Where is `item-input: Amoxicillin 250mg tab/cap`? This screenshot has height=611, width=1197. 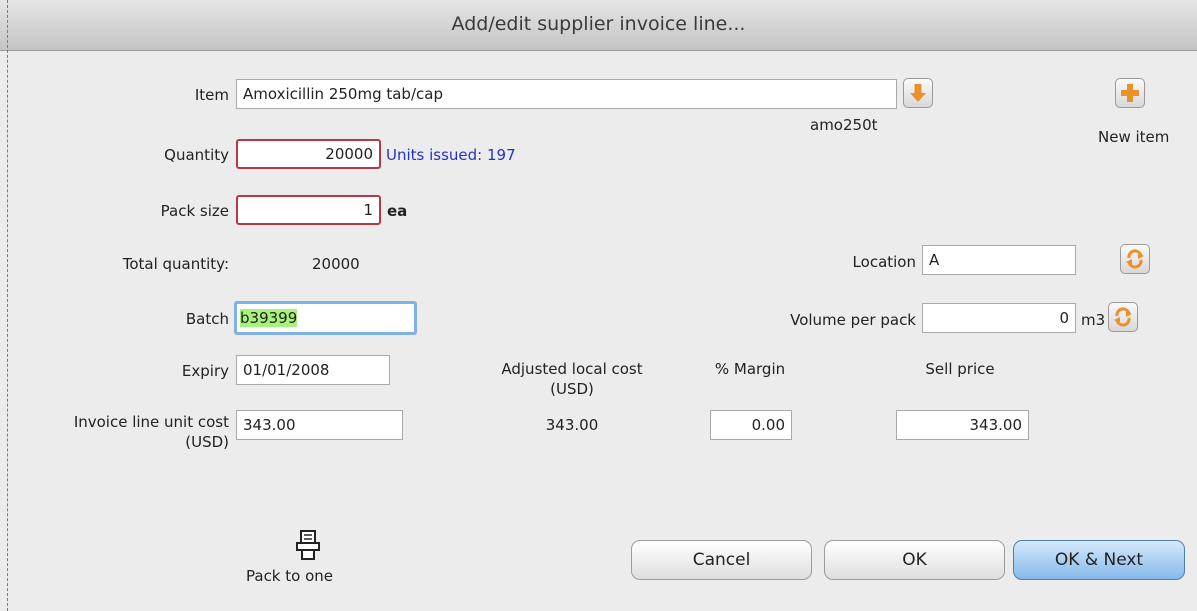 item-input: Amoxicillin 250mg tab/cap is located at coordinates (566, 94).